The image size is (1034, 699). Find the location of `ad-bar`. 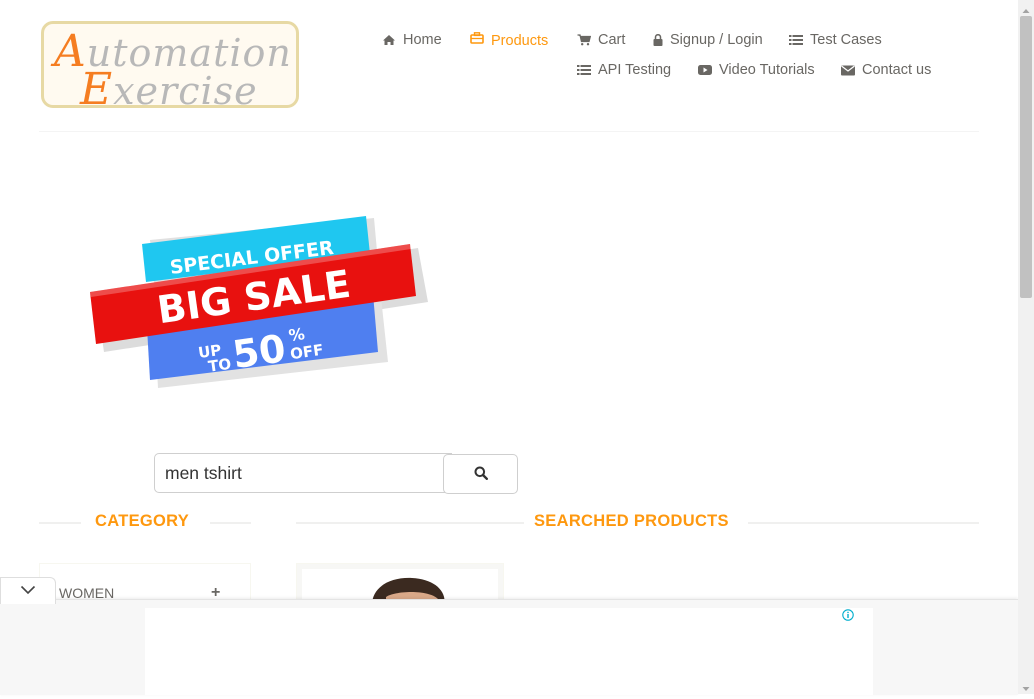

ad-bar is located at coordinates (509, 647).